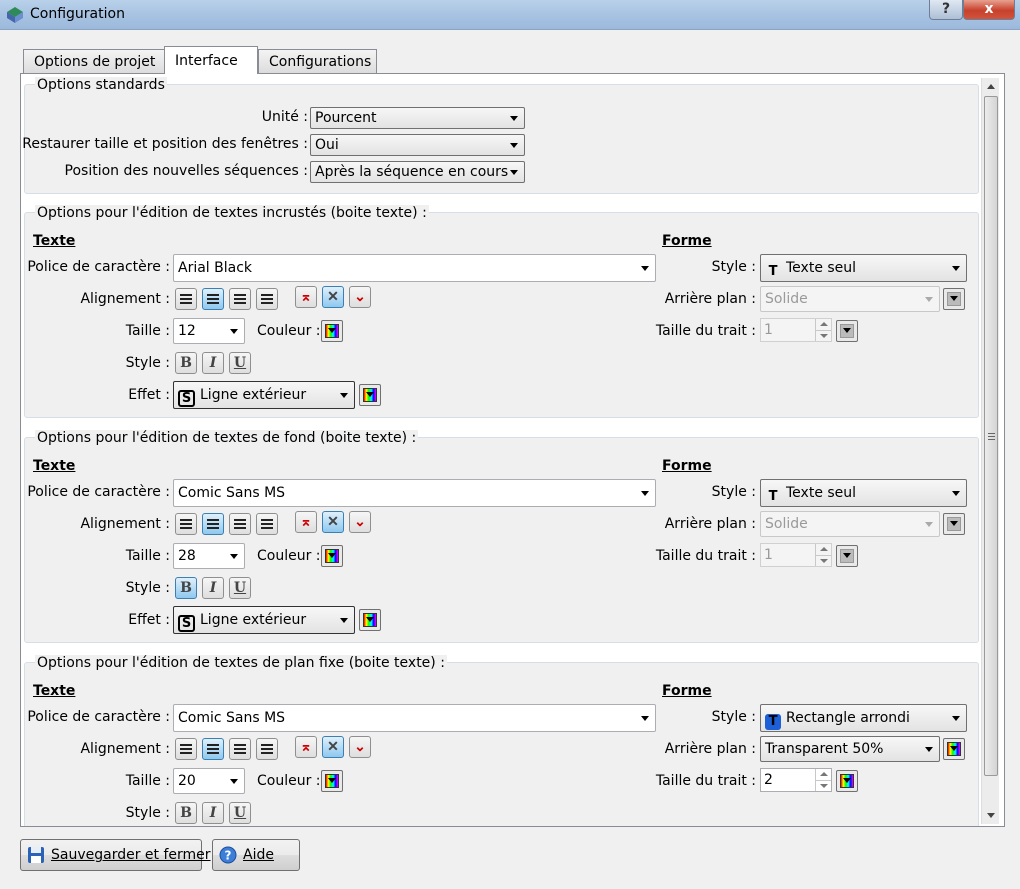 Image resolution: width=1020 pixels, height=889 pixels. I want to click on align-center-icon, so click(213, 524).